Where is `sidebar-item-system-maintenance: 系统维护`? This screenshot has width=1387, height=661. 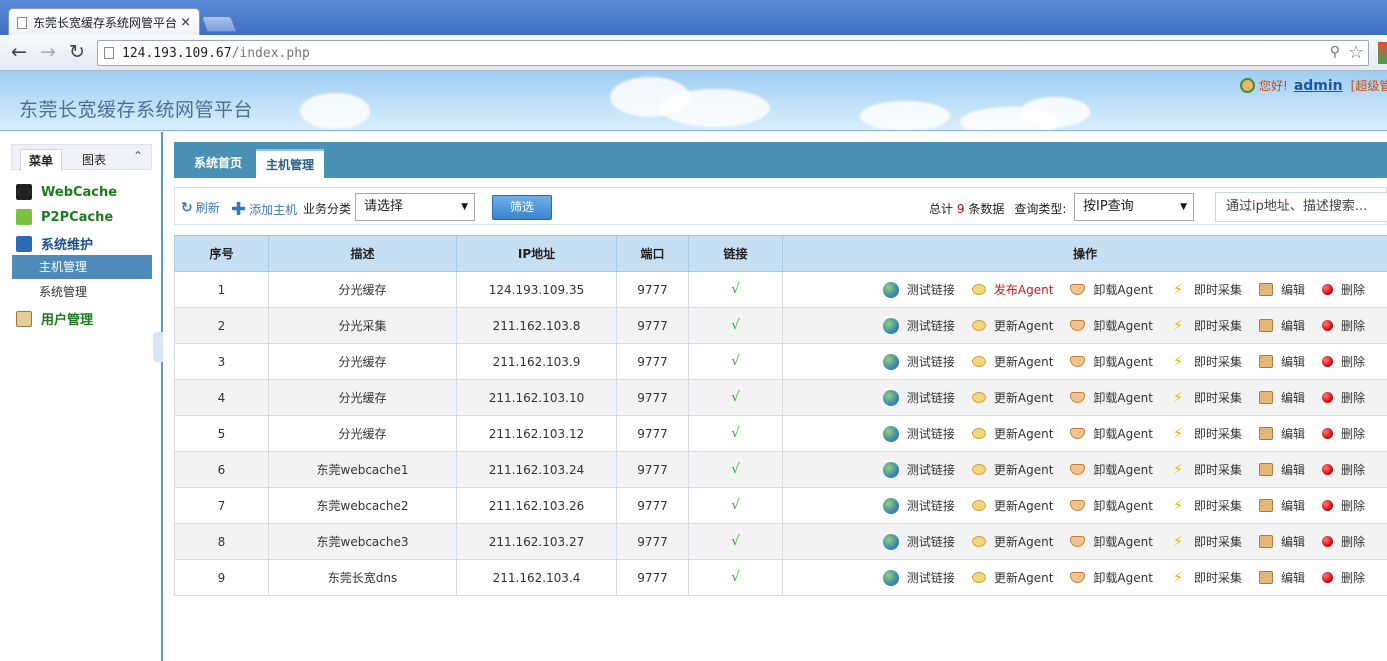
sidebar-item-system-maintenance: 系统维护 is located at coordinates (54, 243).